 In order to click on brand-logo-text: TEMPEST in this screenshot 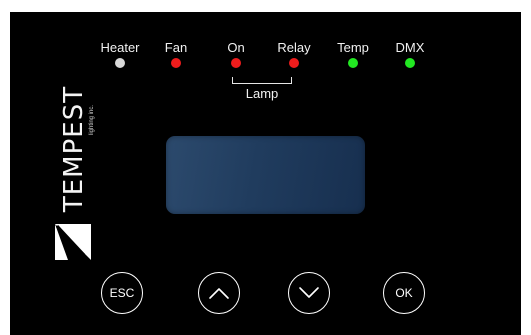, I will do `click(74, 149)`.